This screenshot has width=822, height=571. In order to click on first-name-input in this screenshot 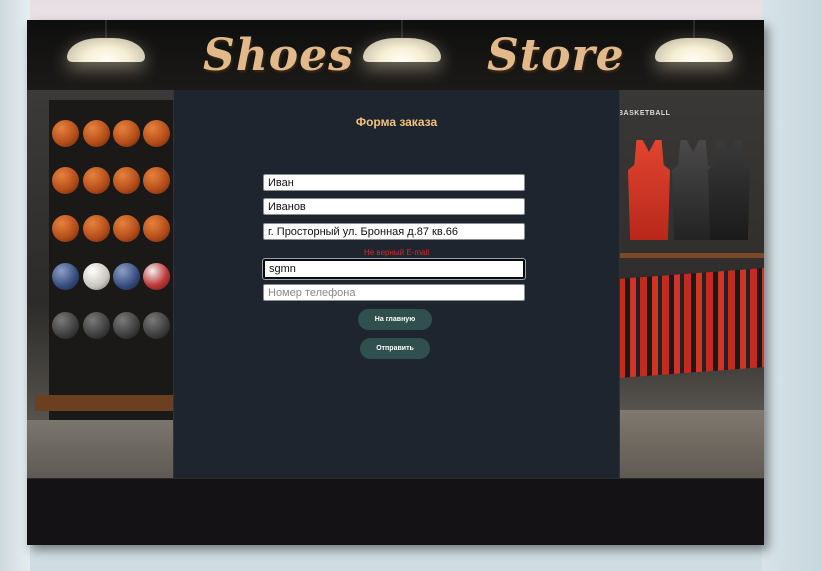, I will do `click(394, 182)`.